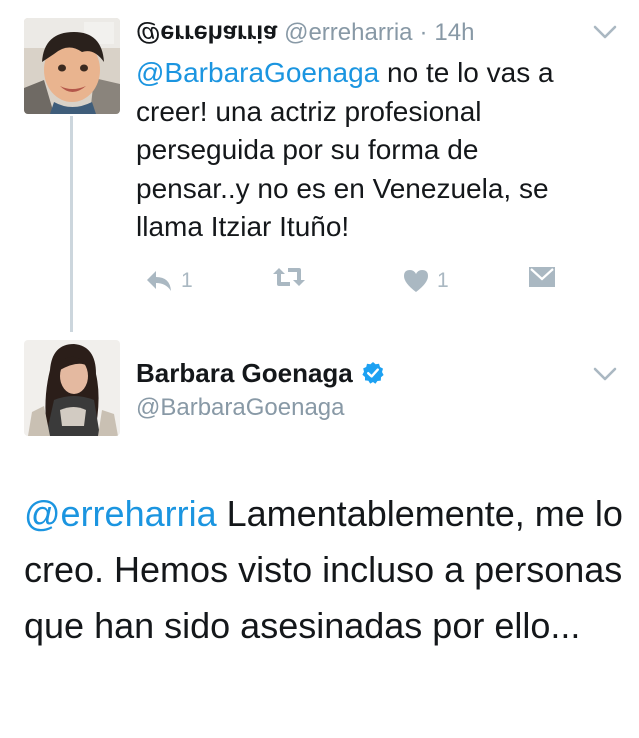  What do you see at coordinates (373, 373) in the screenshot?
I see `verified-badge-icon` at bounding box center [373, 373].